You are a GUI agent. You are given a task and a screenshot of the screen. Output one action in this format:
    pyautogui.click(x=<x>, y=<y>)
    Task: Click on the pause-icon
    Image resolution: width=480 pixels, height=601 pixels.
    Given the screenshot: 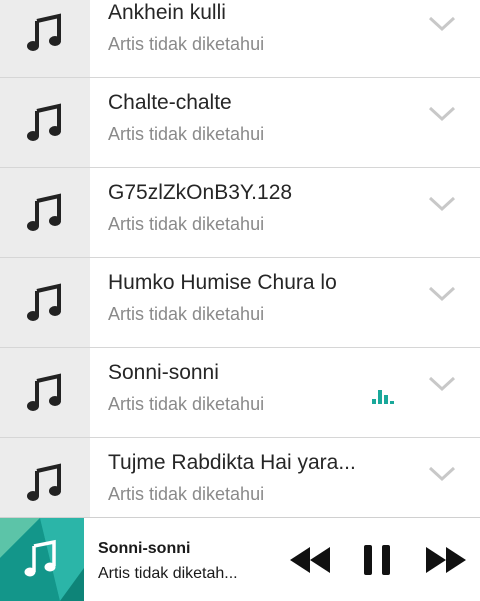 What is the action you would take?
    pyautogui.click(x=377, y=560)
    